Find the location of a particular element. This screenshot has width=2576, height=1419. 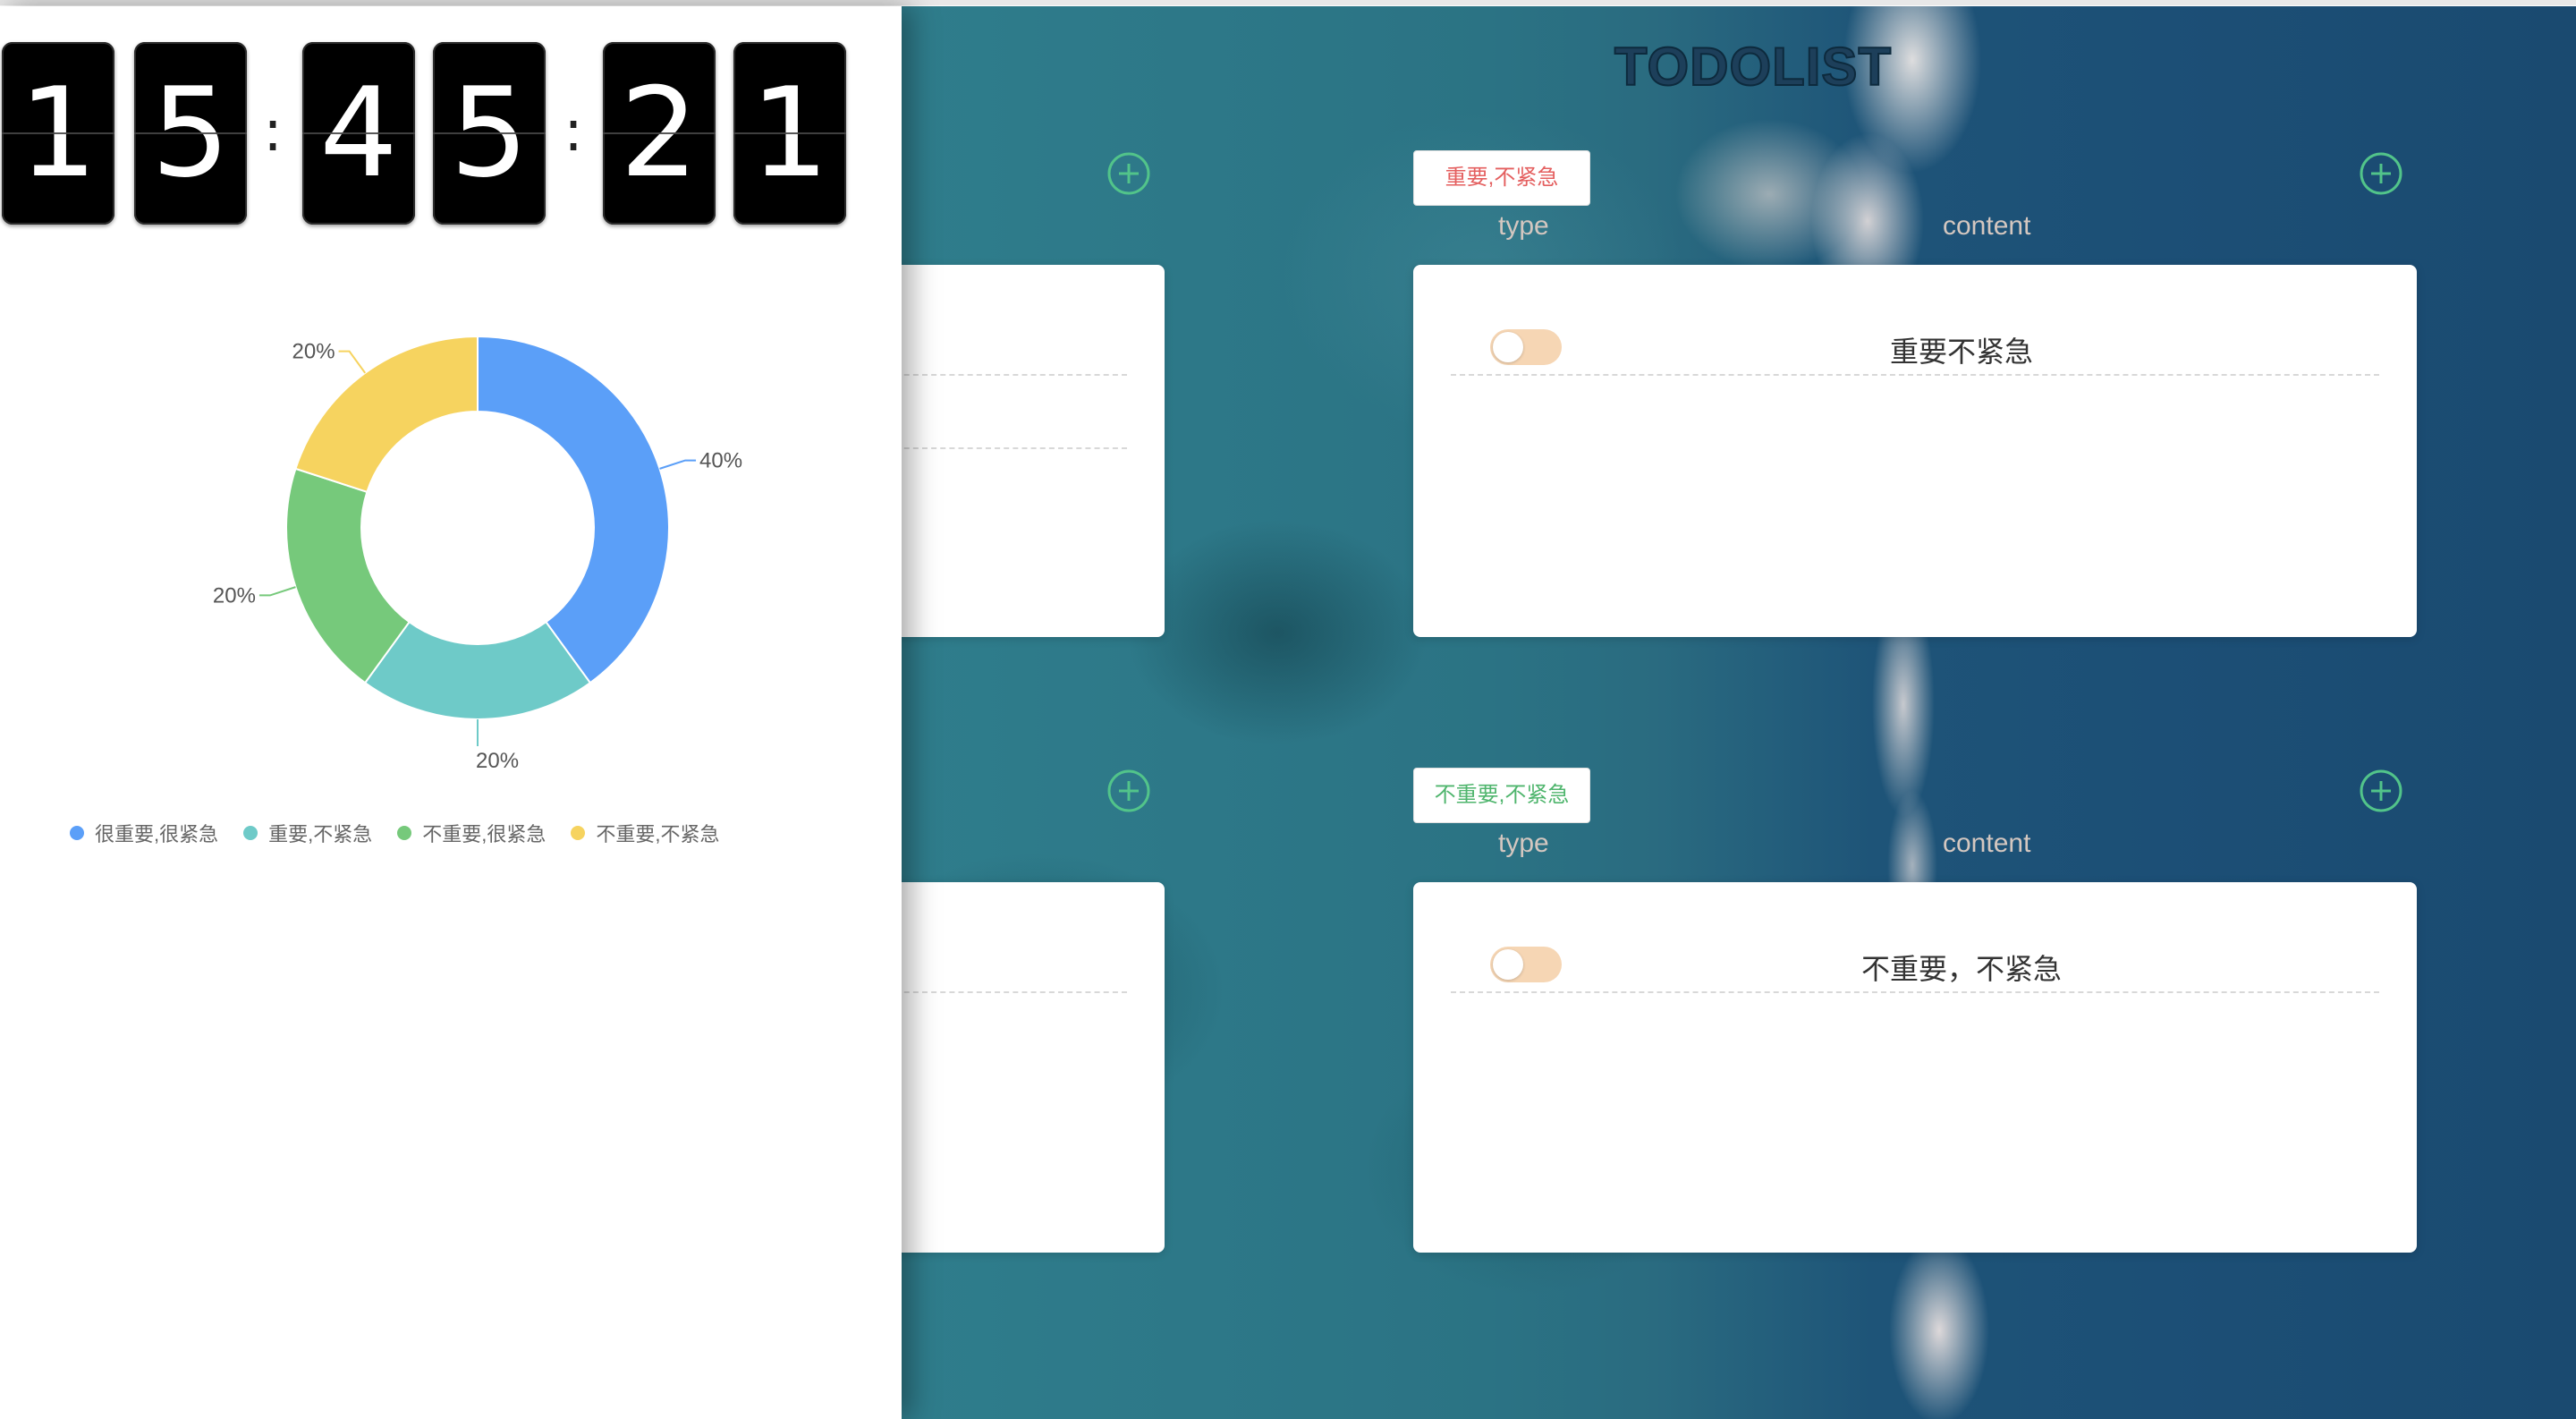

legend-item: 很重要,很紧急 is located at coordinates (144, 833).